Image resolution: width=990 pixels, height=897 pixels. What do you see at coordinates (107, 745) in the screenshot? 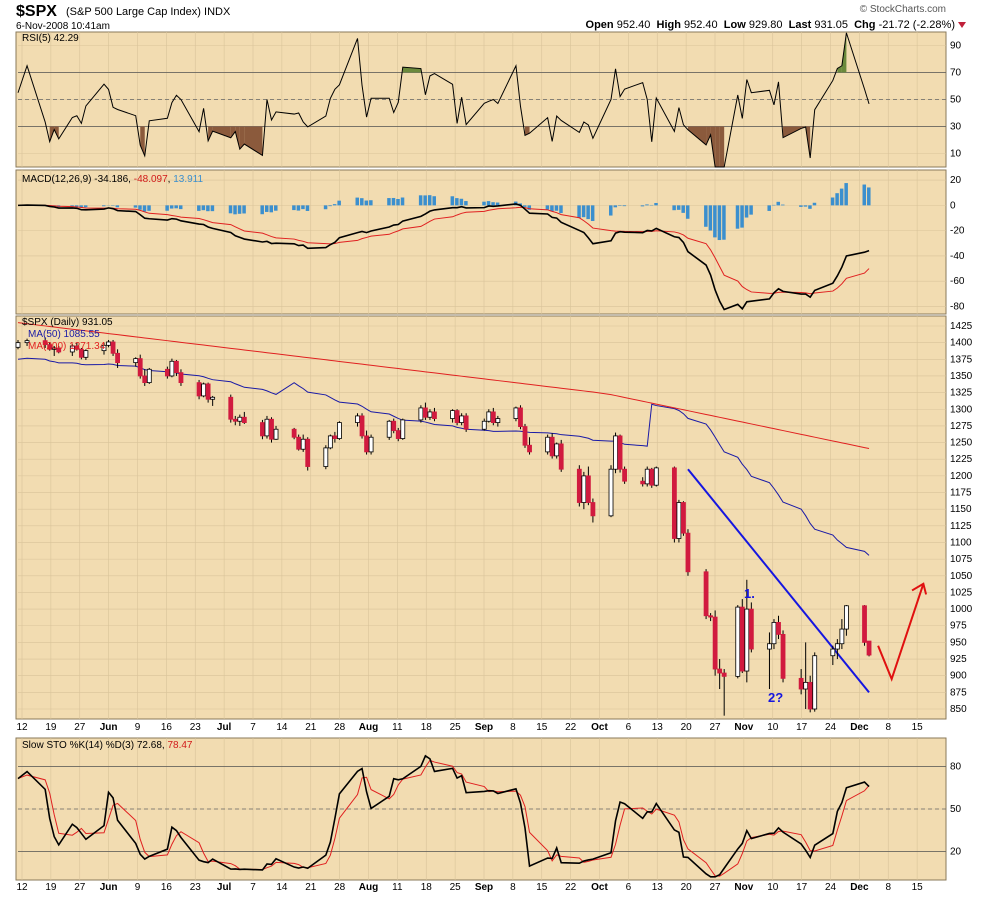
I see `sto-label: Slow STO %K(14) %D(3) 72.68, 78.47` at bounding box center [107, 745].